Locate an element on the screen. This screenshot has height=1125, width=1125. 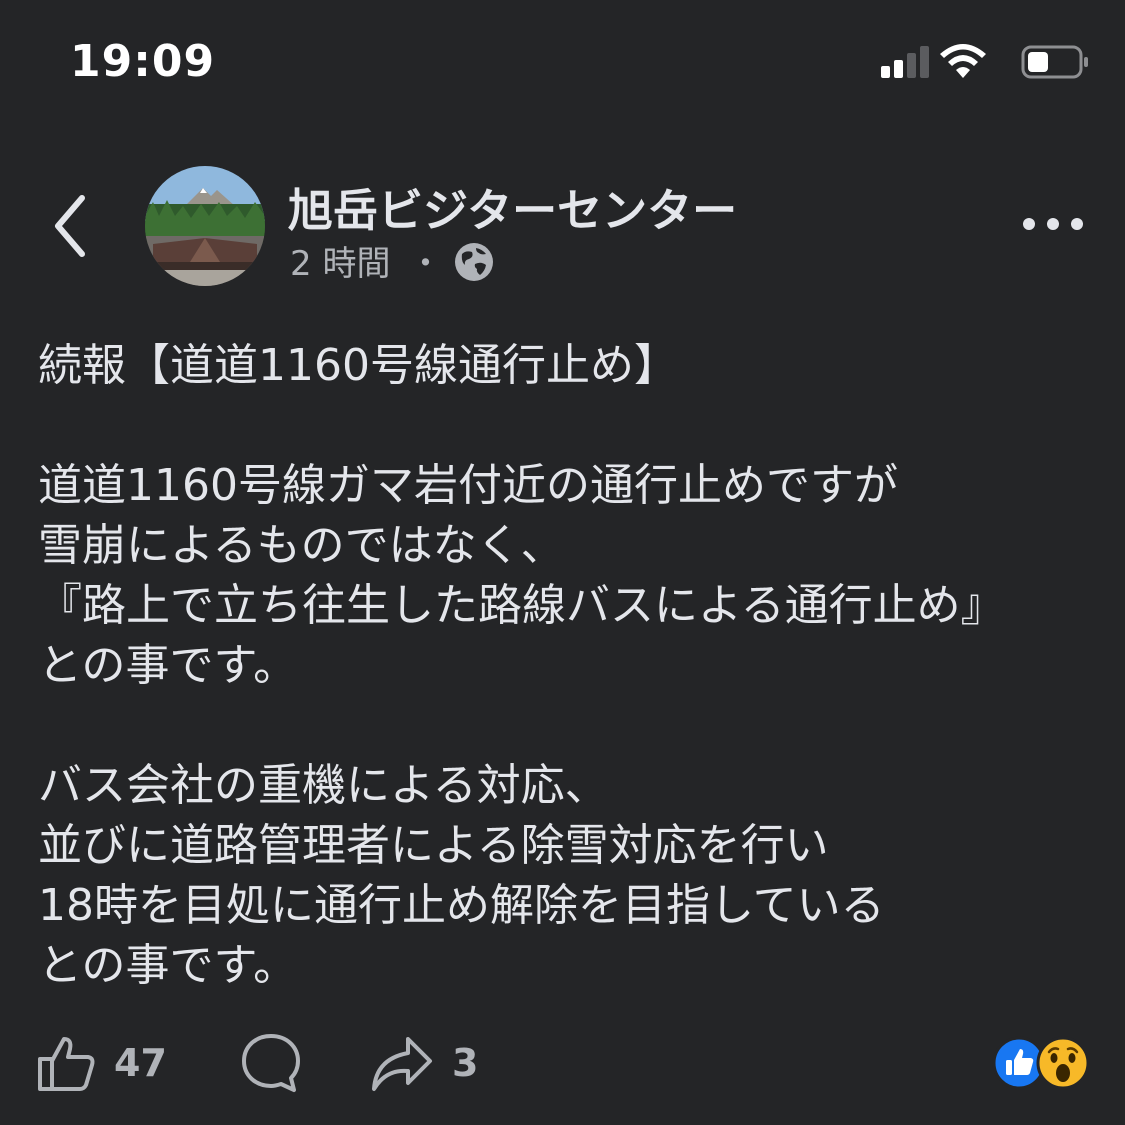
more-dots-icon is located at coordinates (1053, 224).